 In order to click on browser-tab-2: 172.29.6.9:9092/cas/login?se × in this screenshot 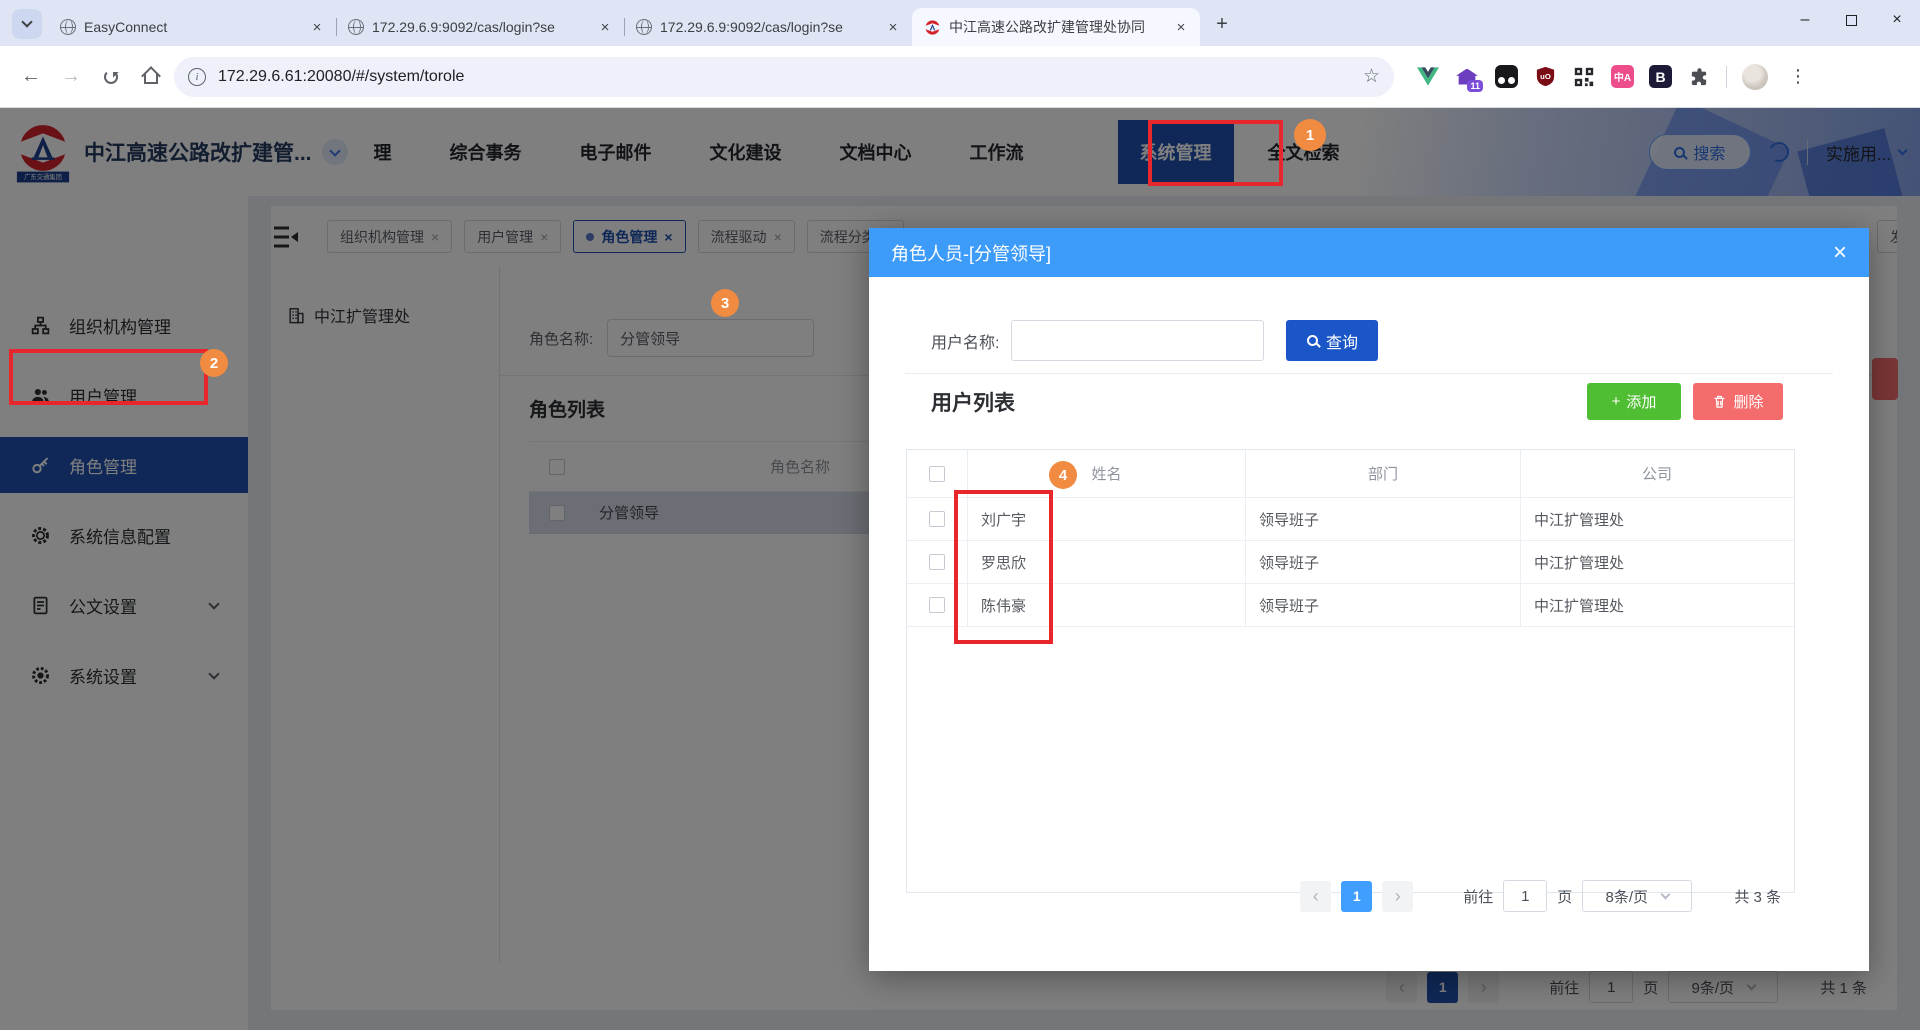, I will do `click(480, 27)`.